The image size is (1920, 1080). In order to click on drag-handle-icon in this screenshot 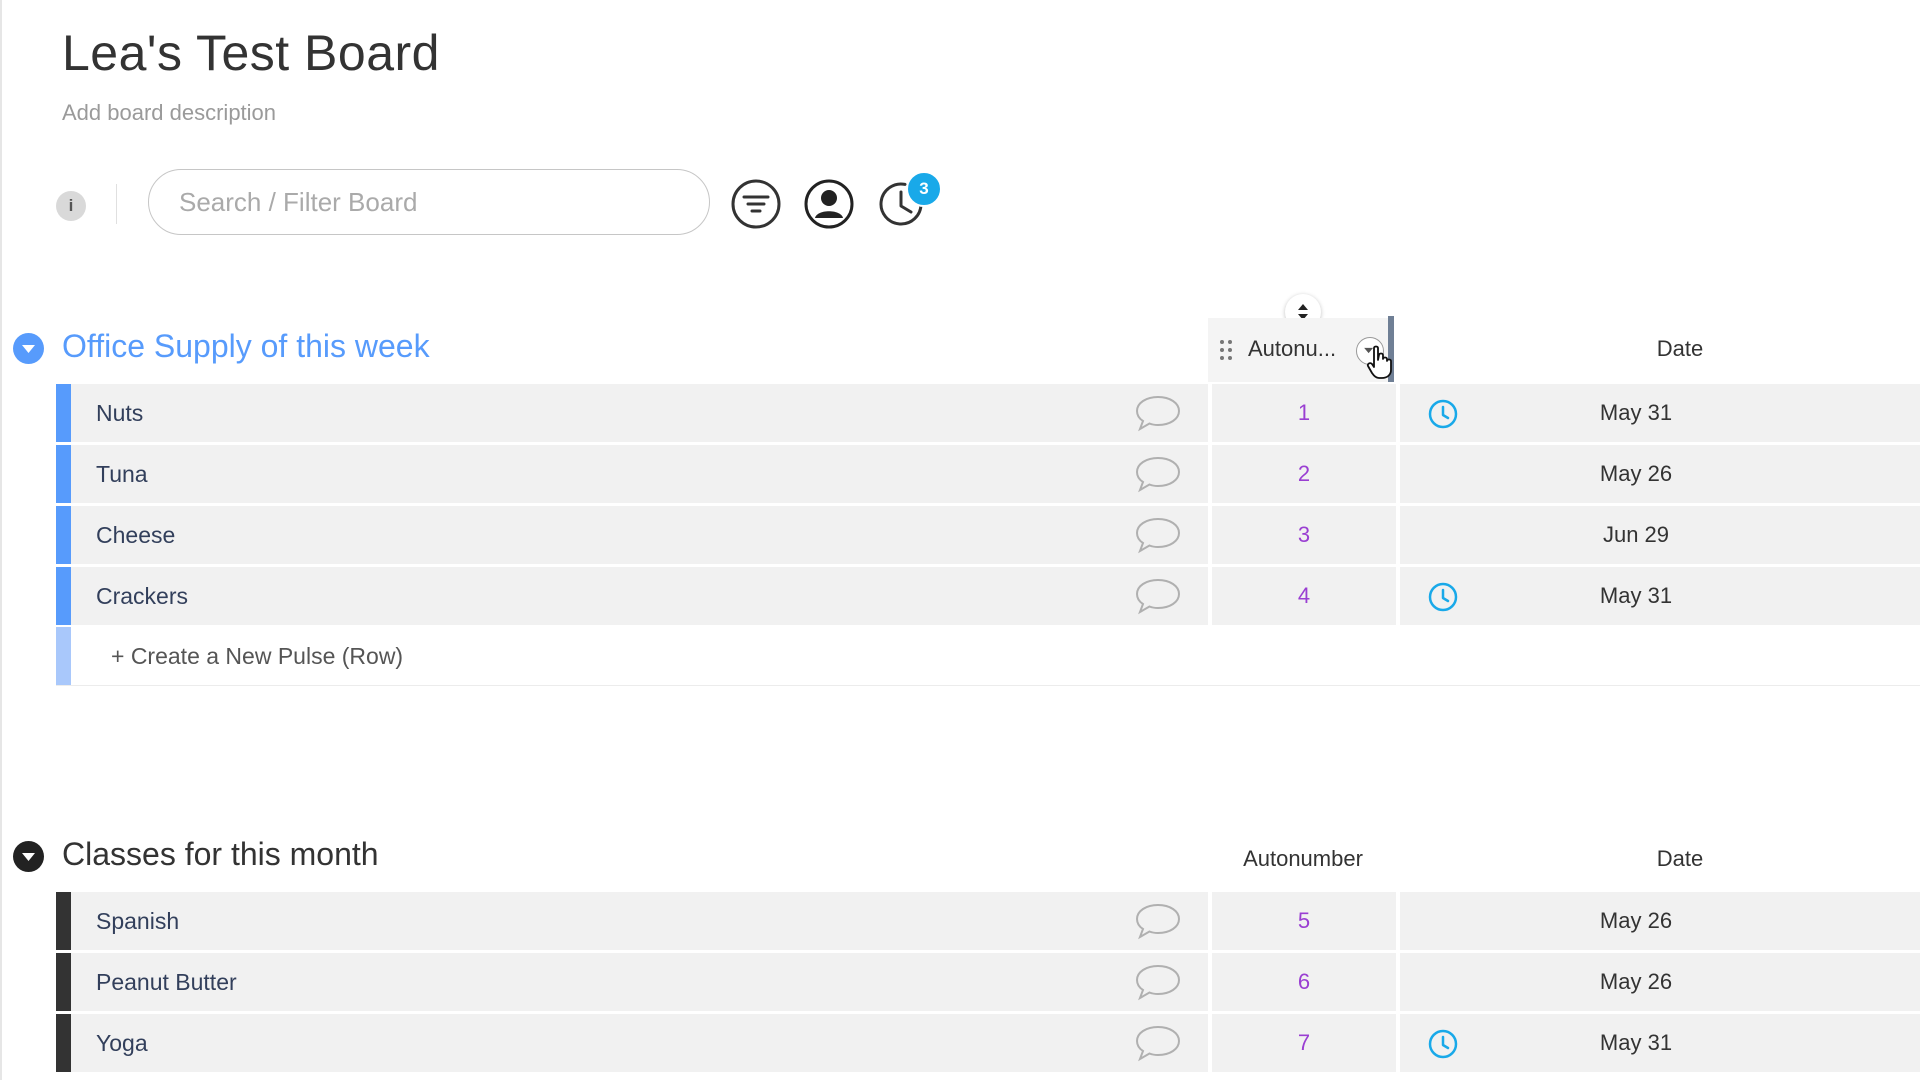, I will do `click(1226, 350)`.